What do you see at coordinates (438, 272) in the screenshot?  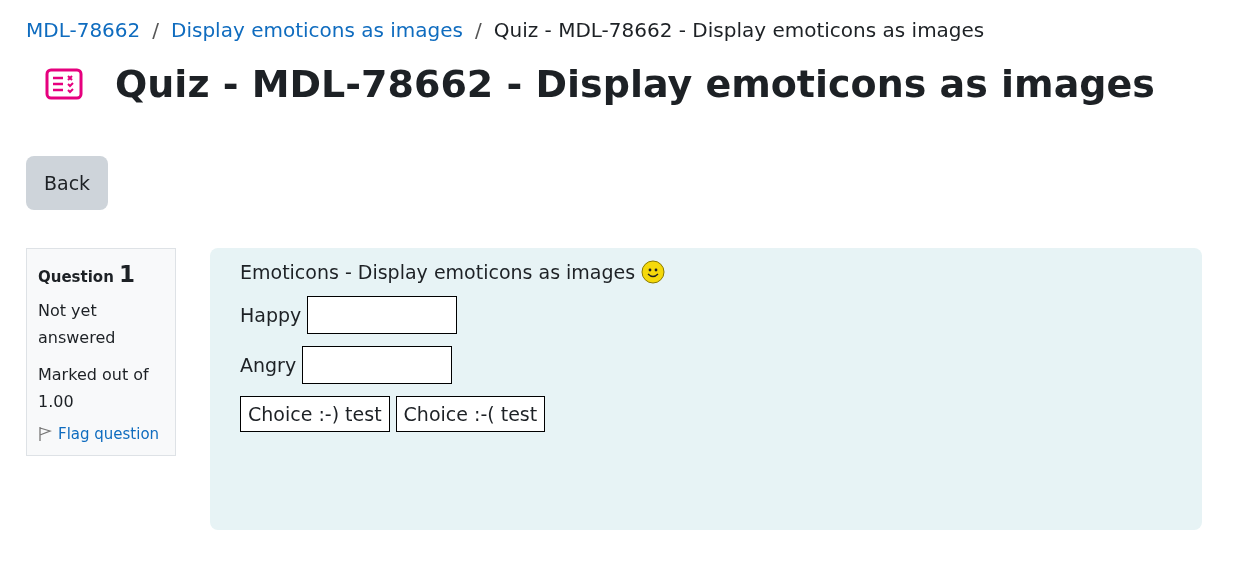 I see `question-text: Emoticons - Display emoticons as images` at bounding box center [438, 272].